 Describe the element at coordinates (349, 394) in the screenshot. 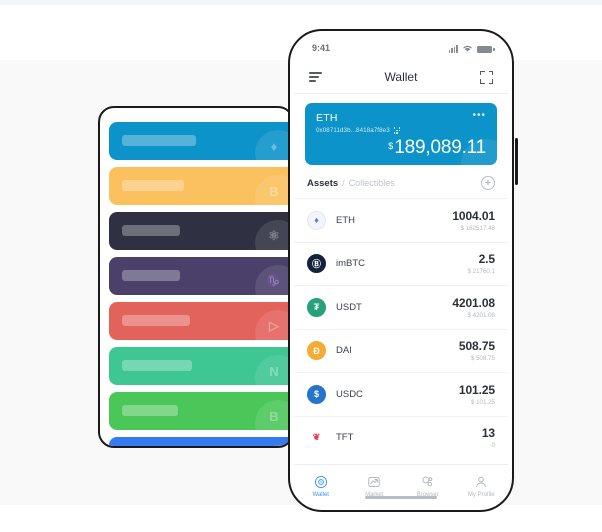

I see `asset-symbol: USDC` at that location.